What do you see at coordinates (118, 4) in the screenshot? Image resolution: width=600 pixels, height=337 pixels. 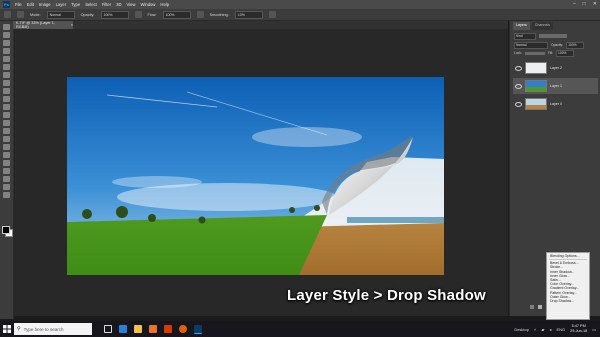 I see `menu-3d: 3D` at bounding box center [118, 4].